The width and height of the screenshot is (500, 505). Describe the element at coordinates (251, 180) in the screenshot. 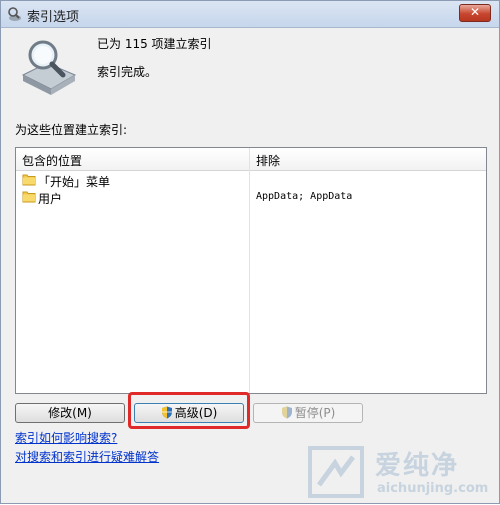

I see `list-item: 「开始」菜单` at that location.